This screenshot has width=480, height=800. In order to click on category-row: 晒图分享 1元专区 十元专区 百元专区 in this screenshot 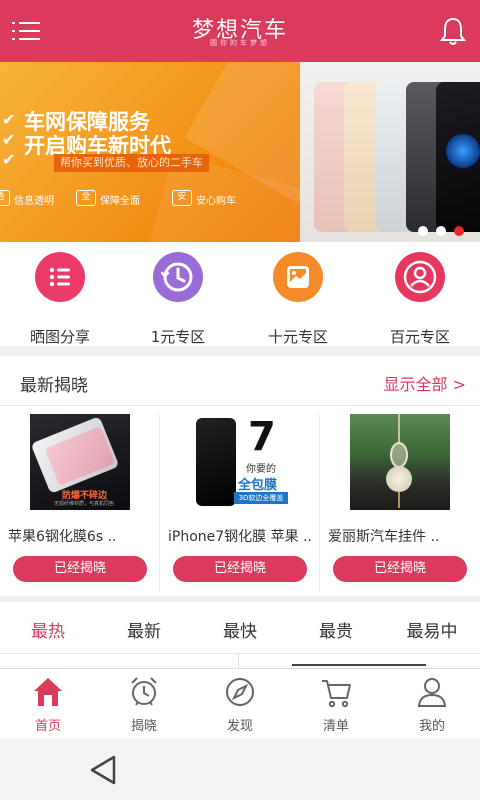, I will do `click(240, 294)`.